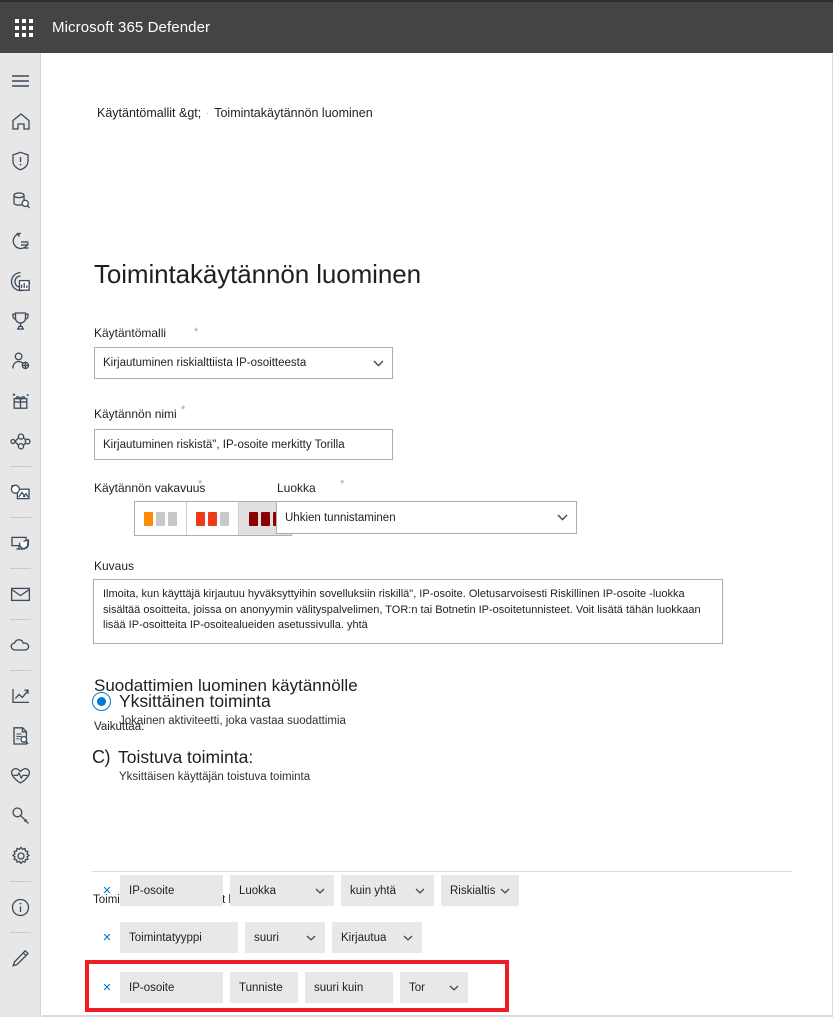 The image size is (833, 1017). Describe the element at coordinates (282, 890) in the screenshot. I see `filter-attribute-pill: Luokka` at that location.